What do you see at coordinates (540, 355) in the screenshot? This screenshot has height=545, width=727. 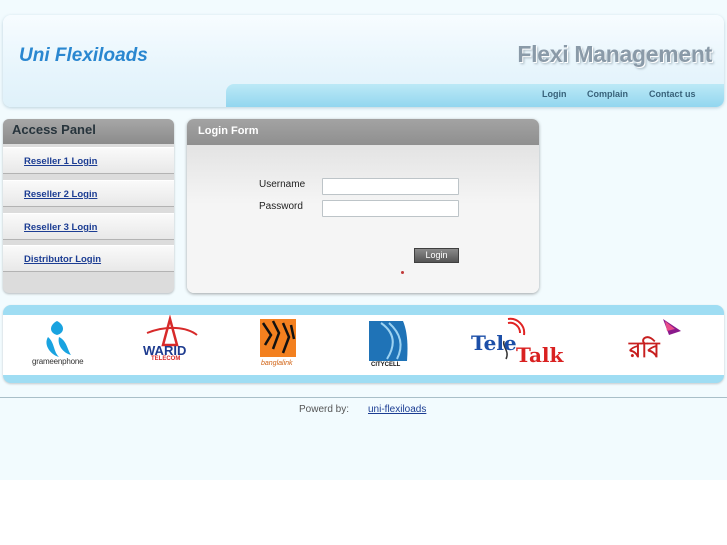 I see `teletalk-label-talk: Talk` at bounding box center [540, 355].